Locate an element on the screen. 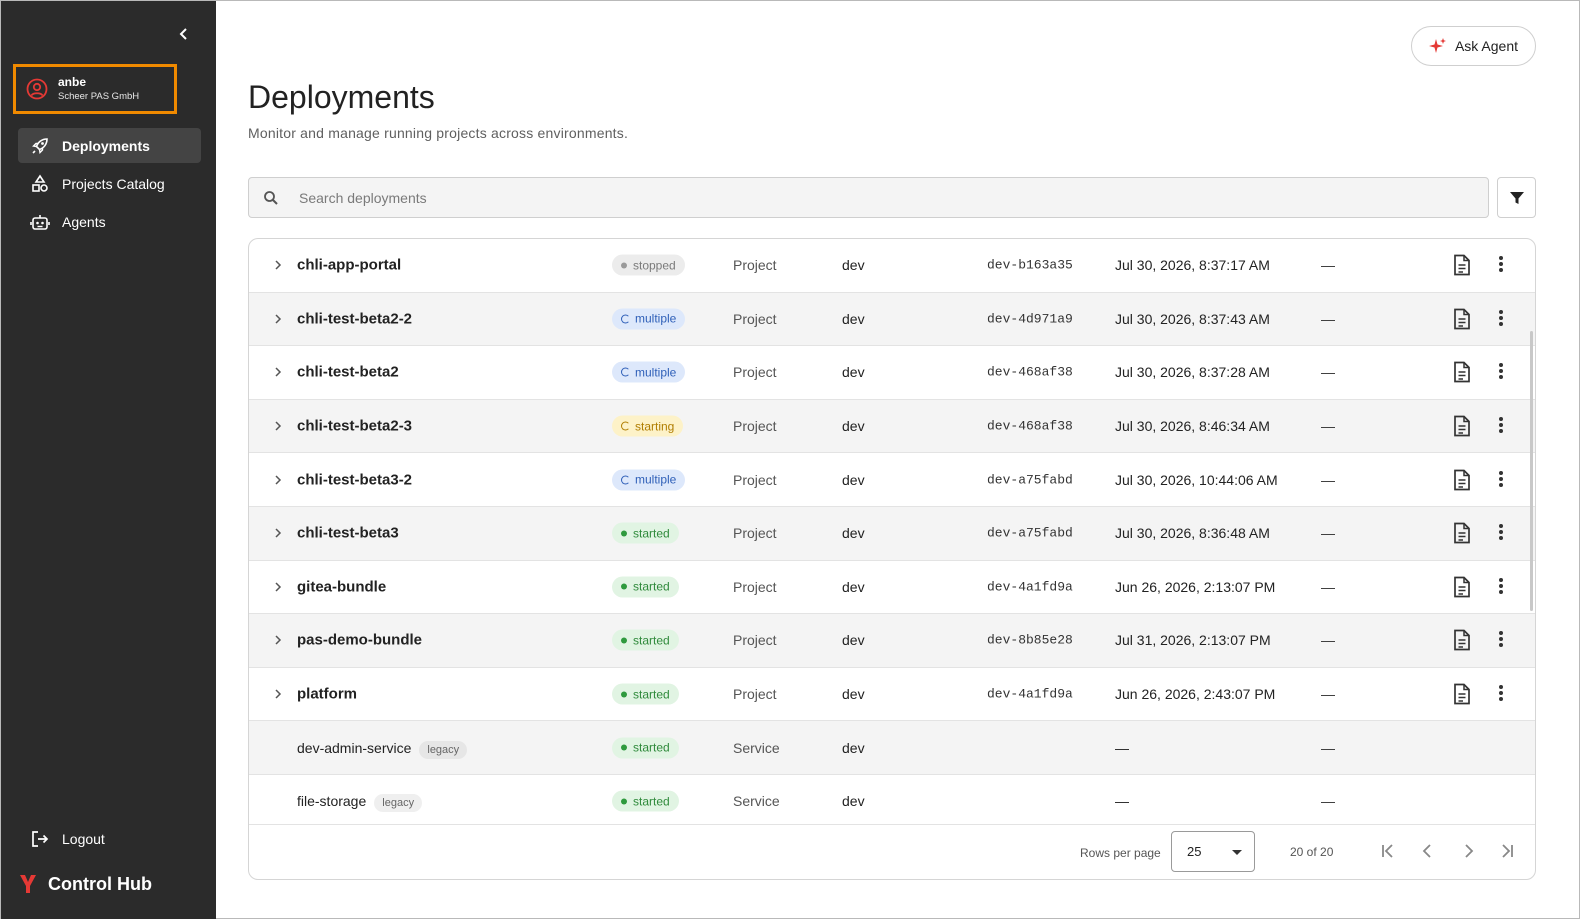 The height and width of the screenshot is (919, 1580). search-input is located at coordinates (874, 197).